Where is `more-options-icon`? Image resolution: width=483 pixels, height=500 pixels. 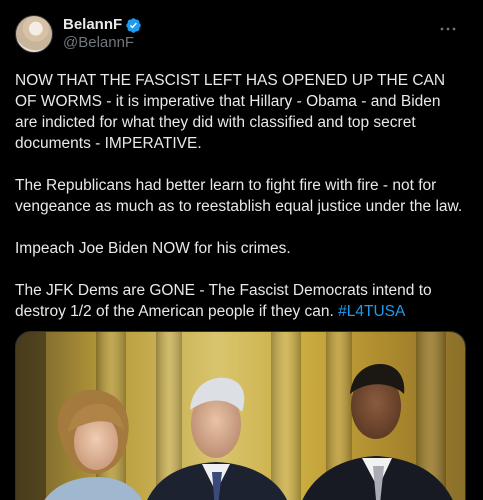 more-options-icon is located at coordinates (448, 29).